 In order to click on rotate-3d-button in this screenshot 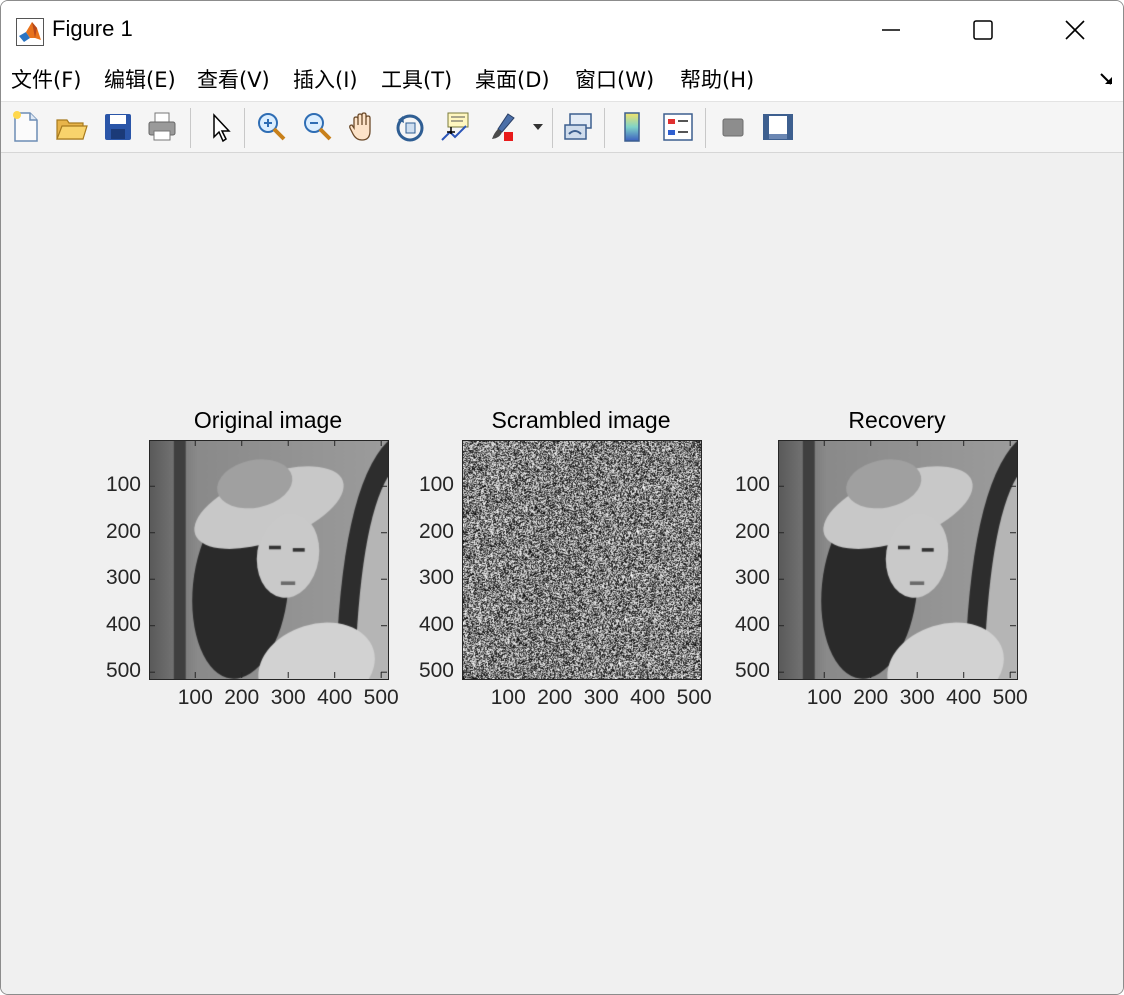, I will do `click(410, 127)`.